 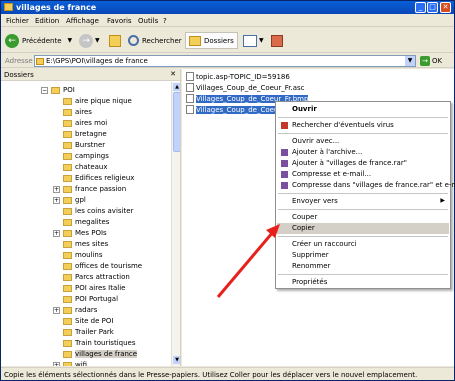 What do you see at coordinates (245, 87) in the screenshot?
I see `file-item: Villages_Coup_de_Coeur_Fr.asc` at bounding box center [245, 87].